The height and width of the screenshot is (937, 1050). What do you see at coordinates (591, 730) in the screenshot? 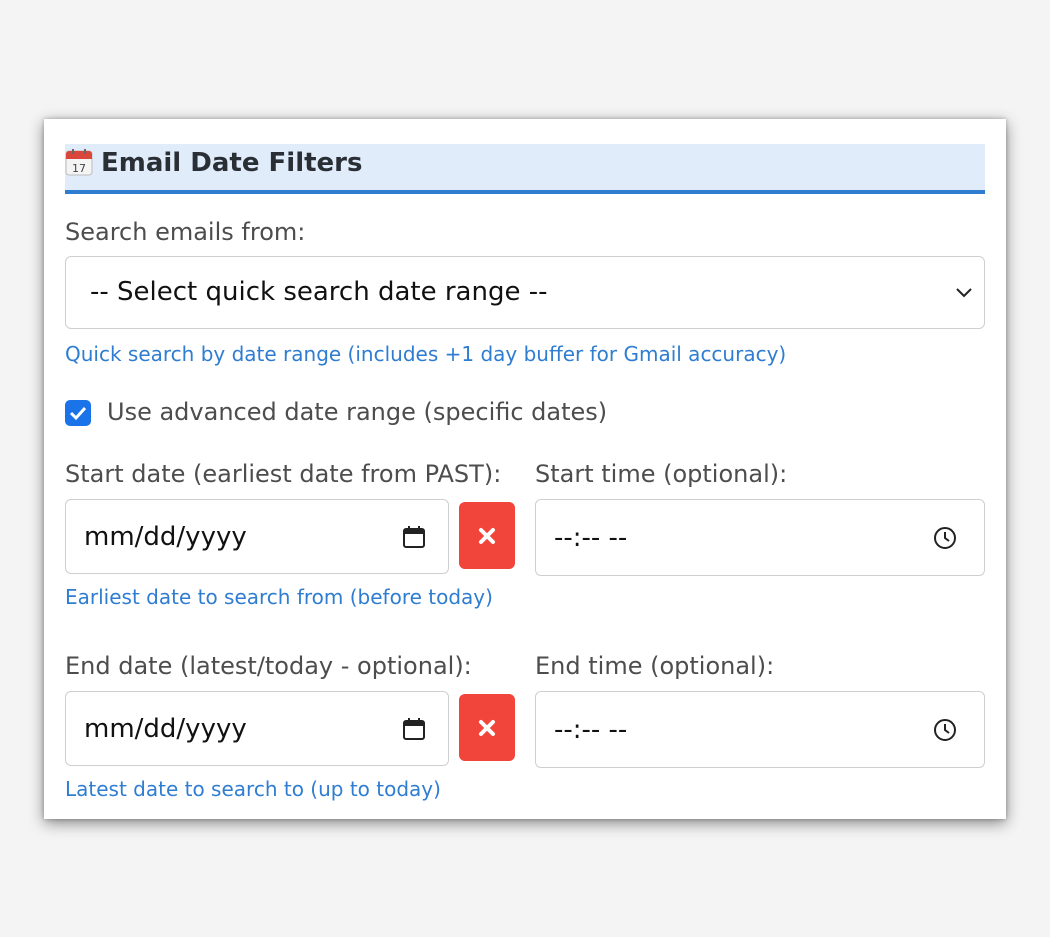
I see `end-time-value: --:-- --` at bounding box center [591, 730].